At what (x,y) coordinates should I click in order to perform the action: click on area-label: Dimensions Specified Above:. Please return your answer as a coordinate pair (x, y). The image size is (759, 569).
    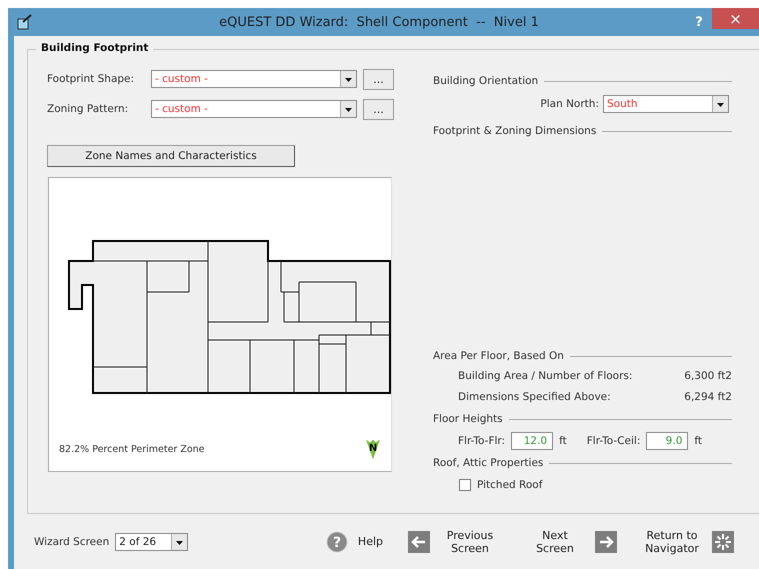
    Looking at the image, I should click on (534, 396).